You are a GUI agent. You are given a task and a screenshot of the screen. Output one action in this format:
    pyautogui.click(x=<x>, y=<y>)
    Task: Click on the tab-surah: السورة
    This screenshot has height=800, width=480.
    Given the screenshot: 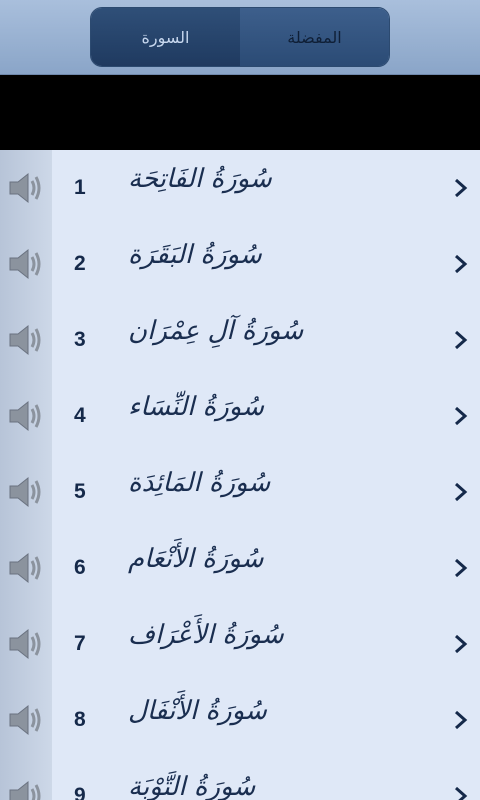 What is the action you would take?
    pyautogui.click(x=165, y=37)
    